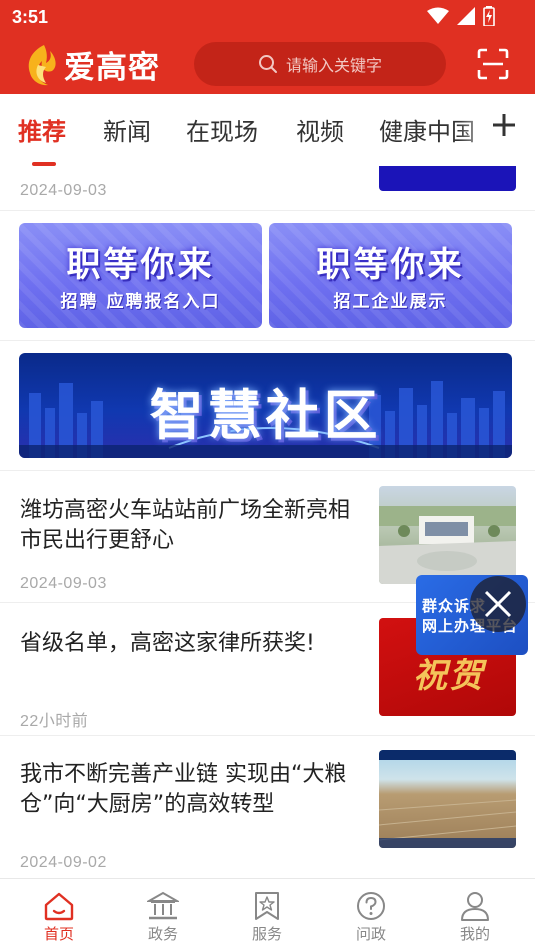 Image resolution: width=535 pixels, height=951 pixels. I want to click on government-building-icon, so click(163, 905).